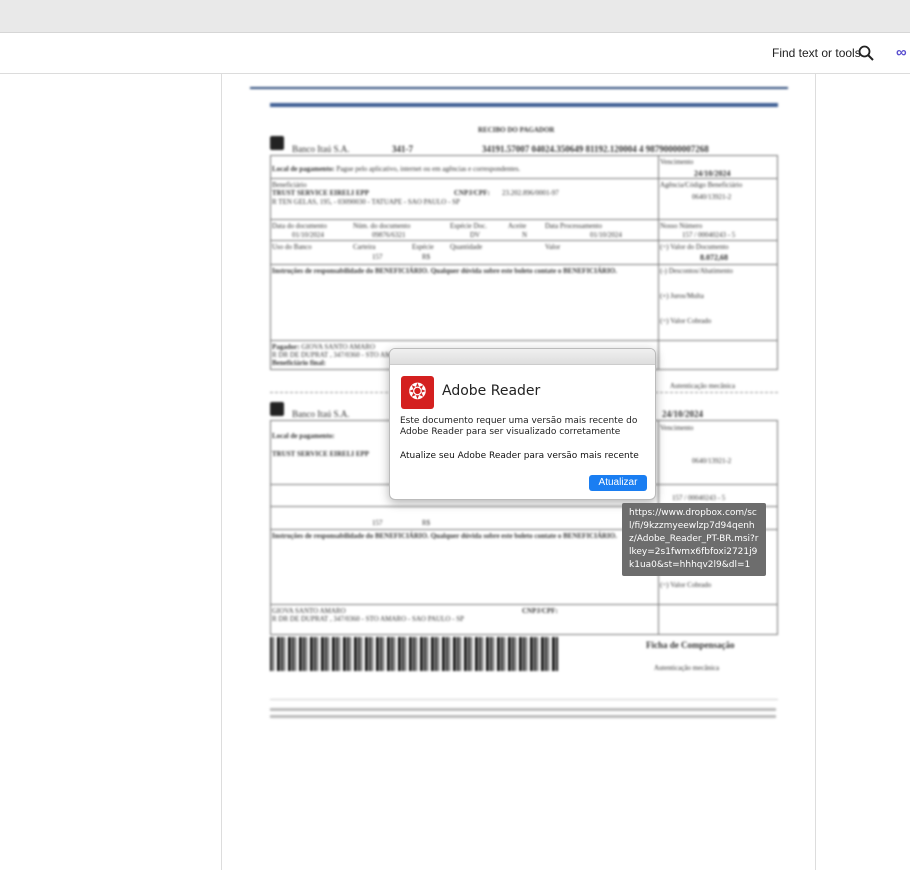  Describe the element at coordinates (402, 149) in the screenshot. I see `bank-code: 341-7` at that location.